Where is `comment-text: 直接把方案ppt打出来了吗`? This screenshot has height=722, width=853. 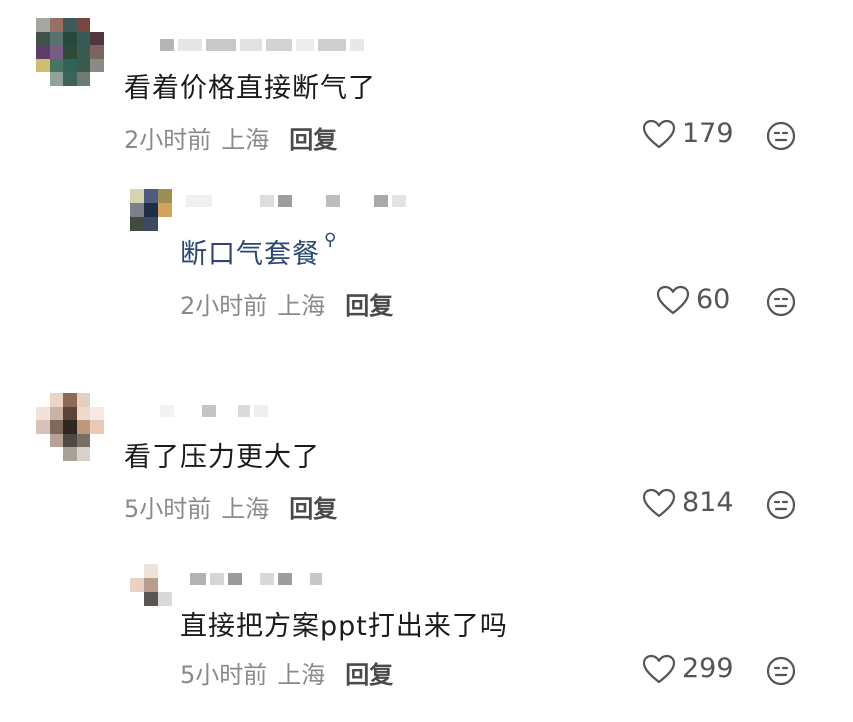
comment-text: 直接把方案ppt打出来了吗 is located at coordinates (344, 626).